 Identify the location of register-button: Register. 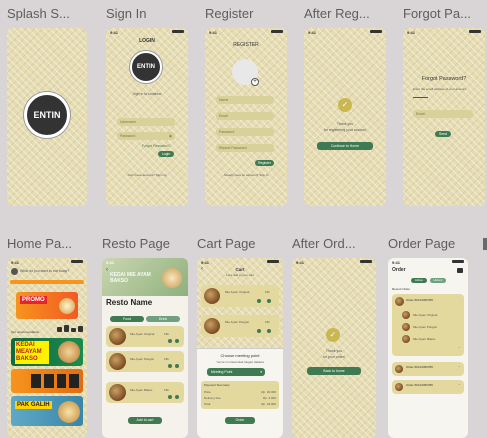
(264, 163).